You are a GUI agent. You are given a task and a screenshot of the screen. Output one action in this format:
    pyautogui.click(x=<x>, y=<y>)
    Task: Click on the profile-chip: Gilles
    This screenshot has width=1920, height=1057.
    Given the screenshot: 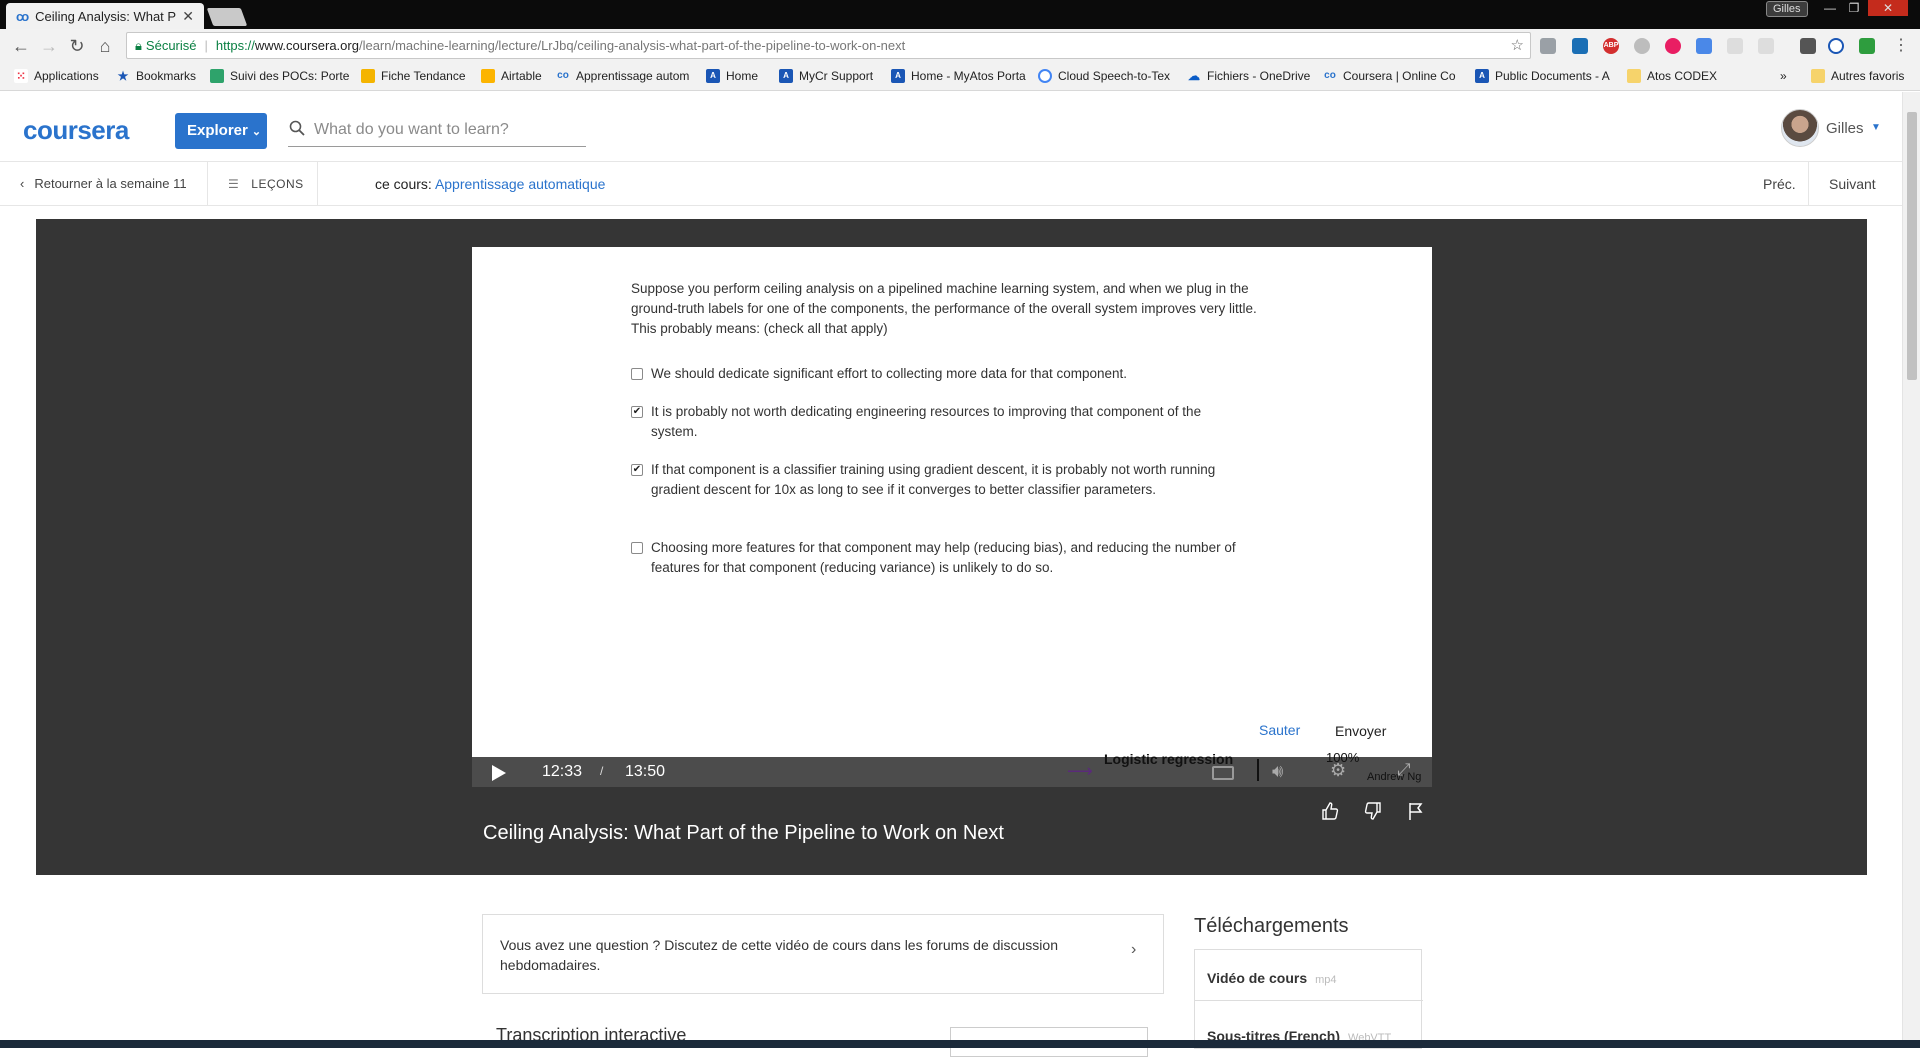 What is the action you would take?
    pyautogui.click(x=1787, y=9)
    